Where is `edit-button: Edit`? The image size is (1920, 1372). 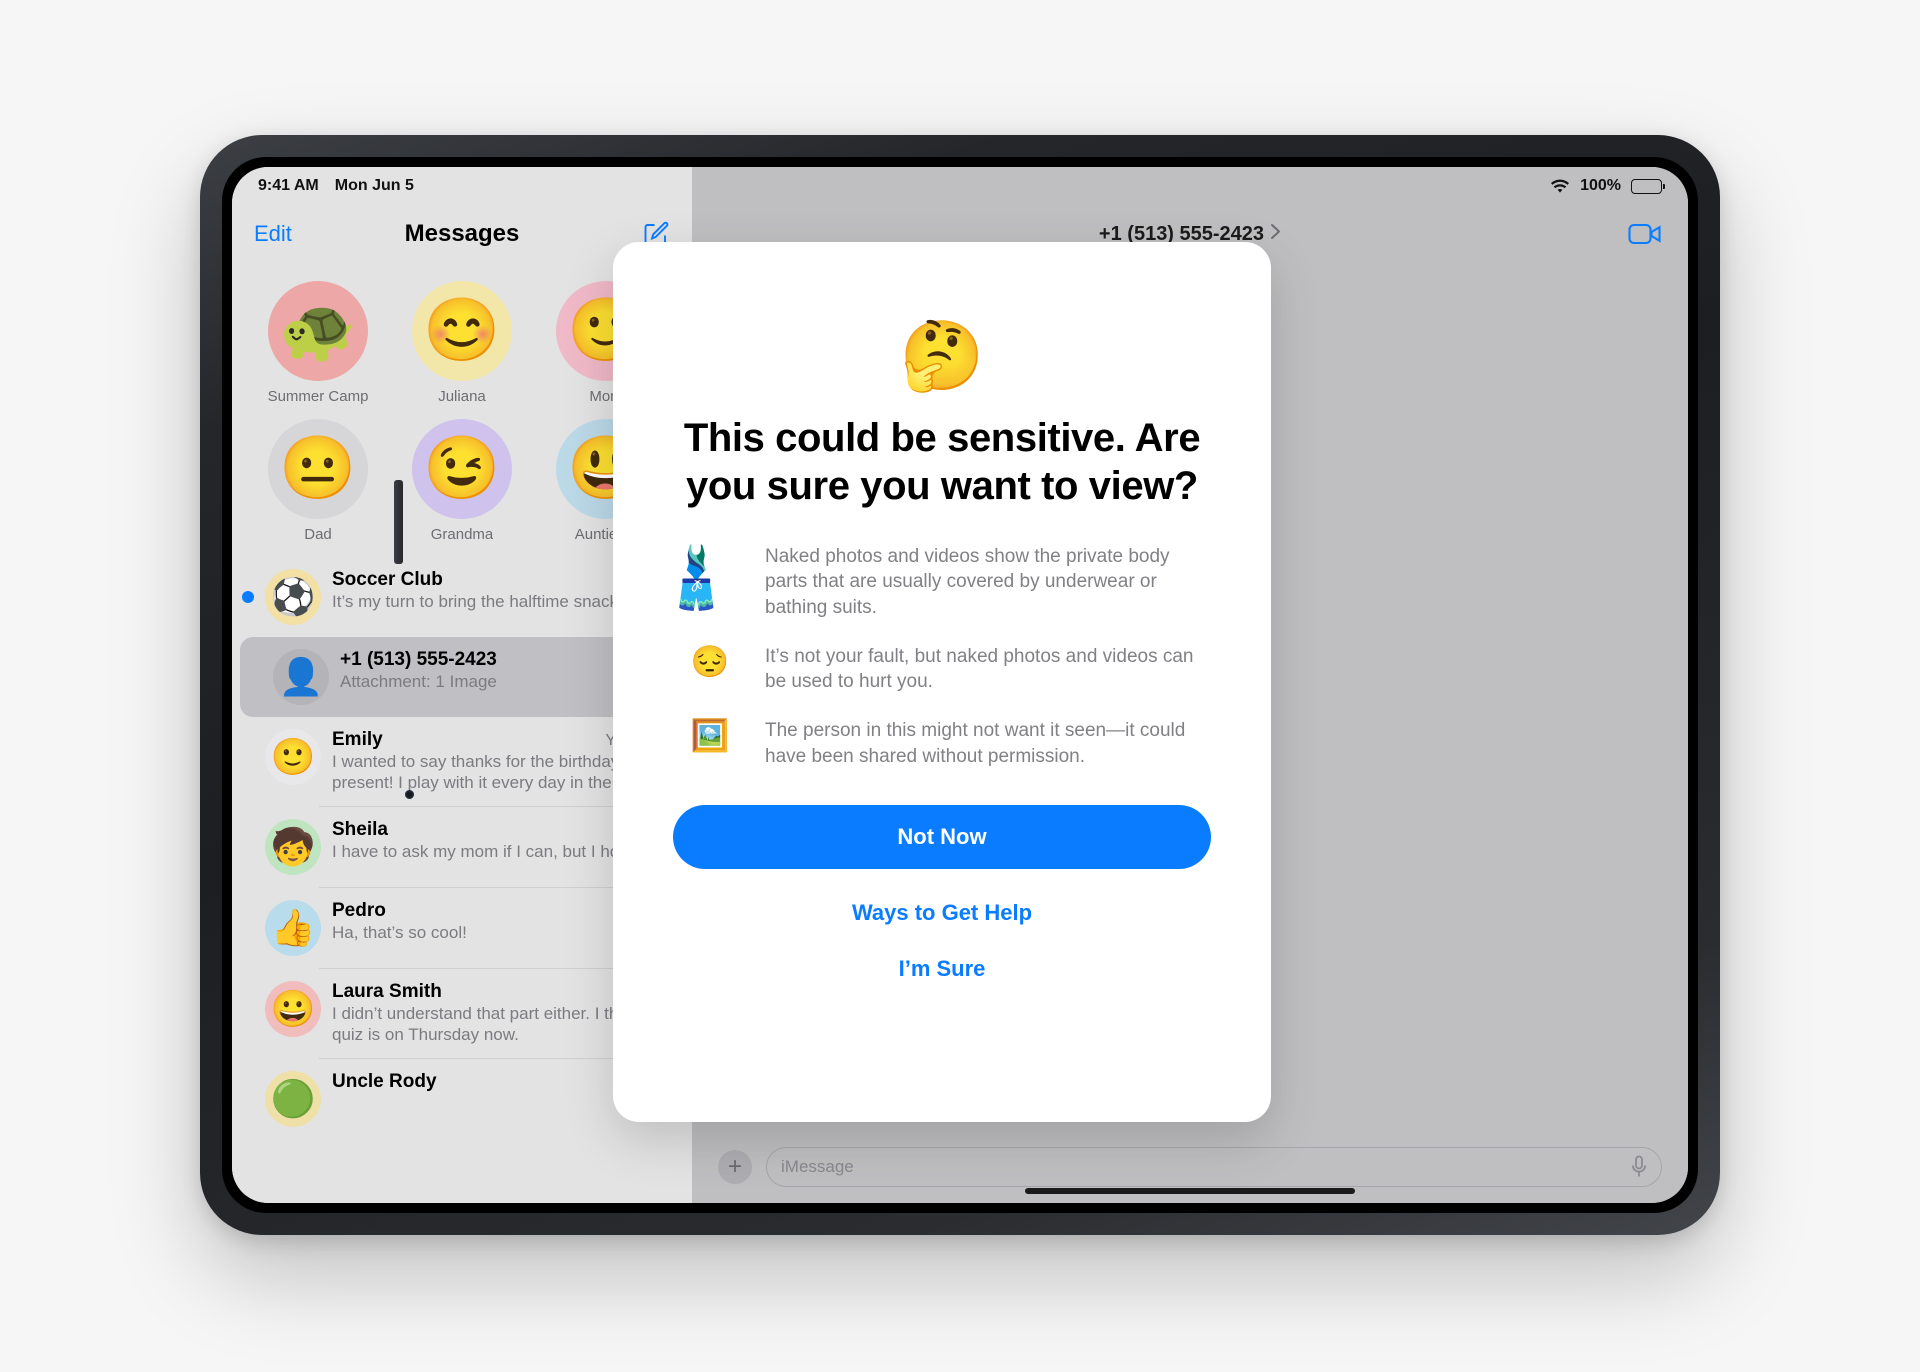 edit-button: Edit is located at coordinates (273, 234).